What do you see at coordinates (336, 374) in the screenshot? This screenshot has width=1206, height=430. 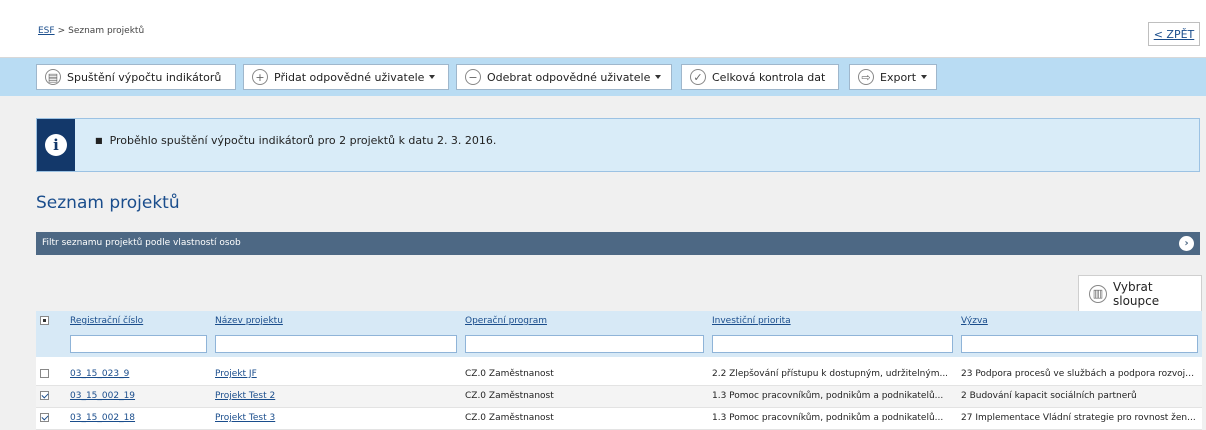 I see `project-name-cell: Projekt JF` at bounding box center [336, 374].